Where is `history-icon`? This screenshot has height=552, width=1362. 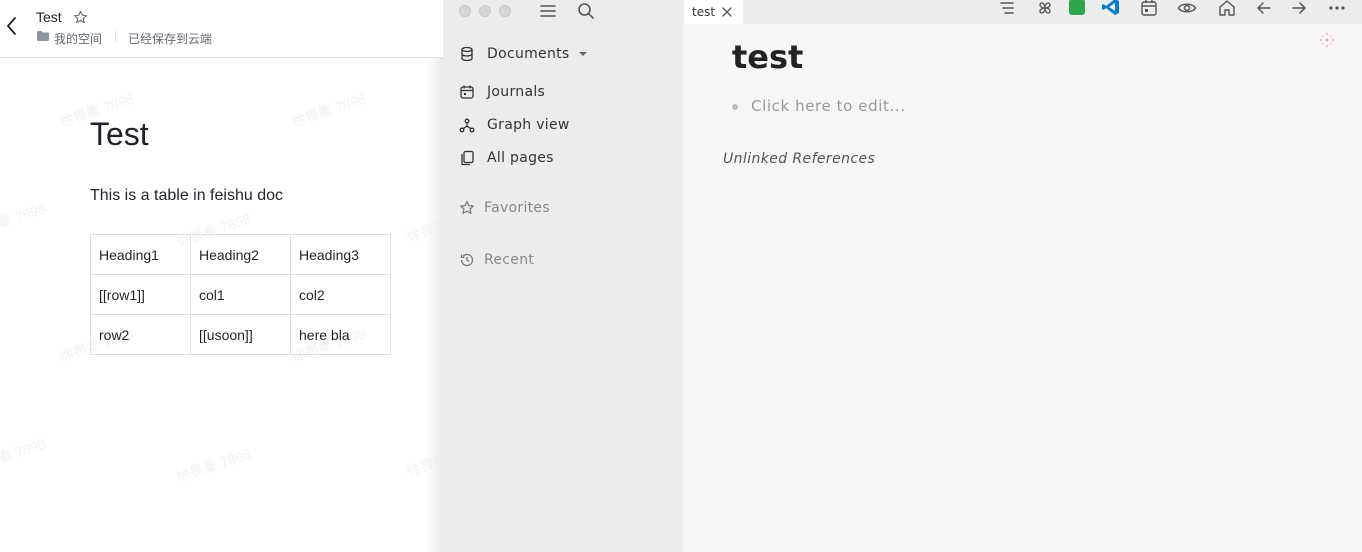
history-icon is located at coordinates (467, 260).